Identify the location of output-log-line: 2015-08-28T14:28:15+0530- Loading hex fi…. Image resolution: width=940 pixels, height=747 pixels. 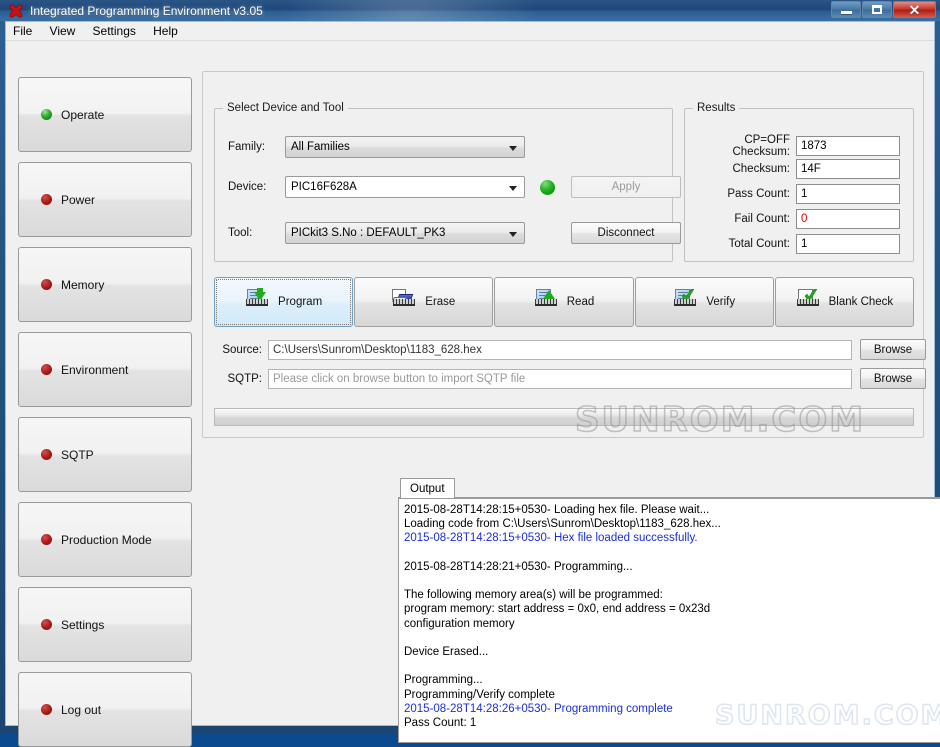
(557, 510).